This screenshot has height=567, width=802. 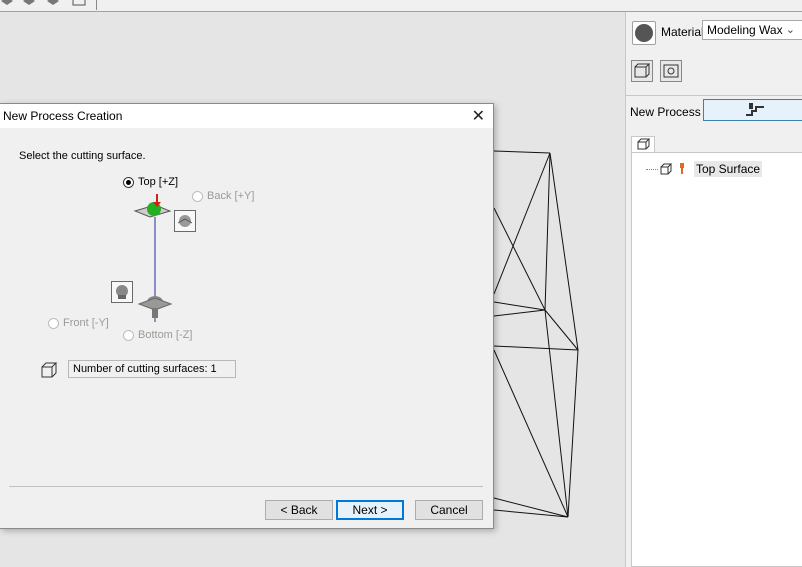 What do you see at coordinates (63, 116) in the screenshot?
I see `dialog-title: New Process Creation` at bounding box center [63, 116].